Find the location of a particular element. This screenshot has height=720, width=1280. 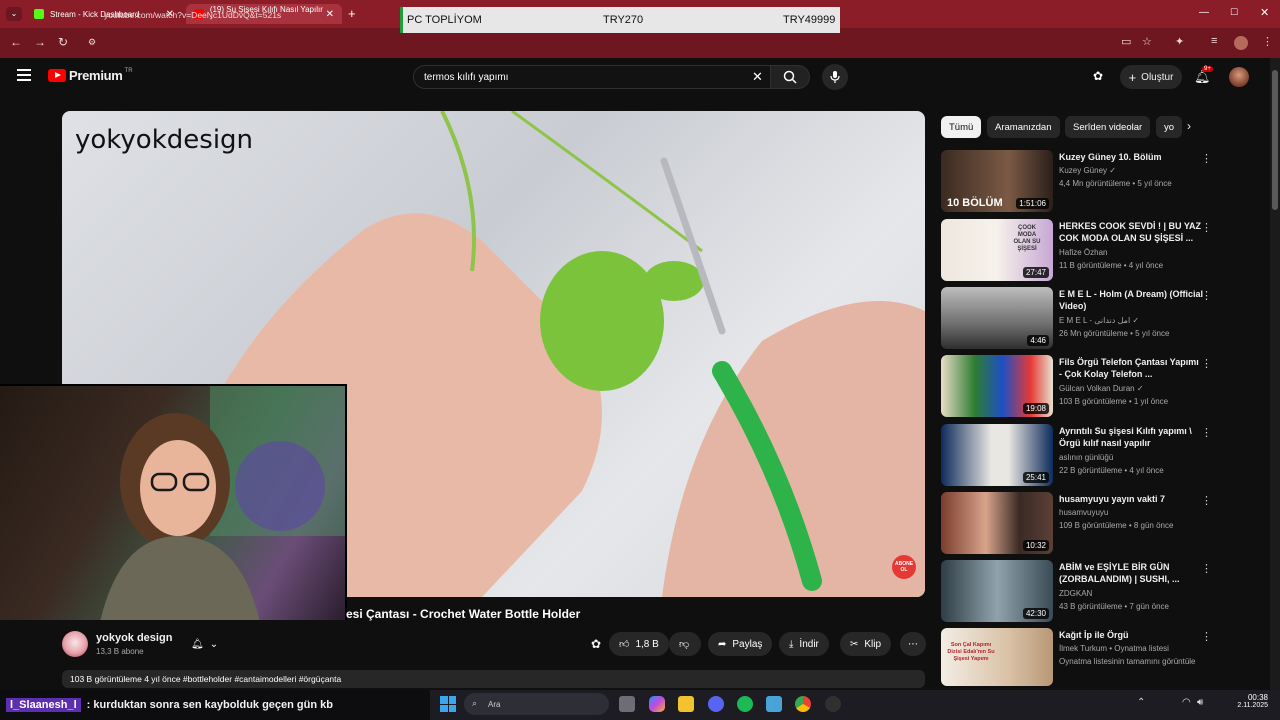

tray-chevron-icon: ⌃ is located at coordinates (1141, 702).